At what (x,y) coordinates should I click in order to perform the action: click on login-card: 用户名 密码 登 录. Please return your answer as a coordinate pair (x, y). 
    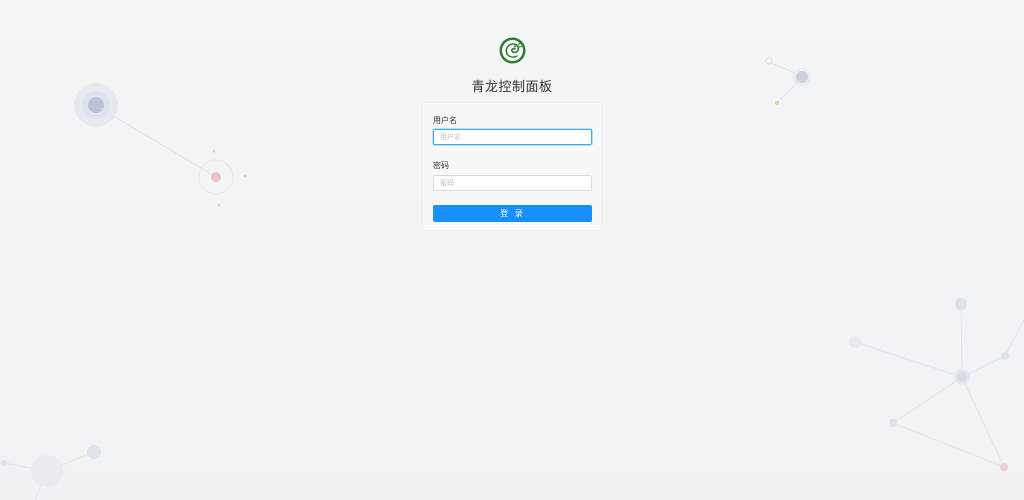
    Looking at the image, I should click on (512, 166).